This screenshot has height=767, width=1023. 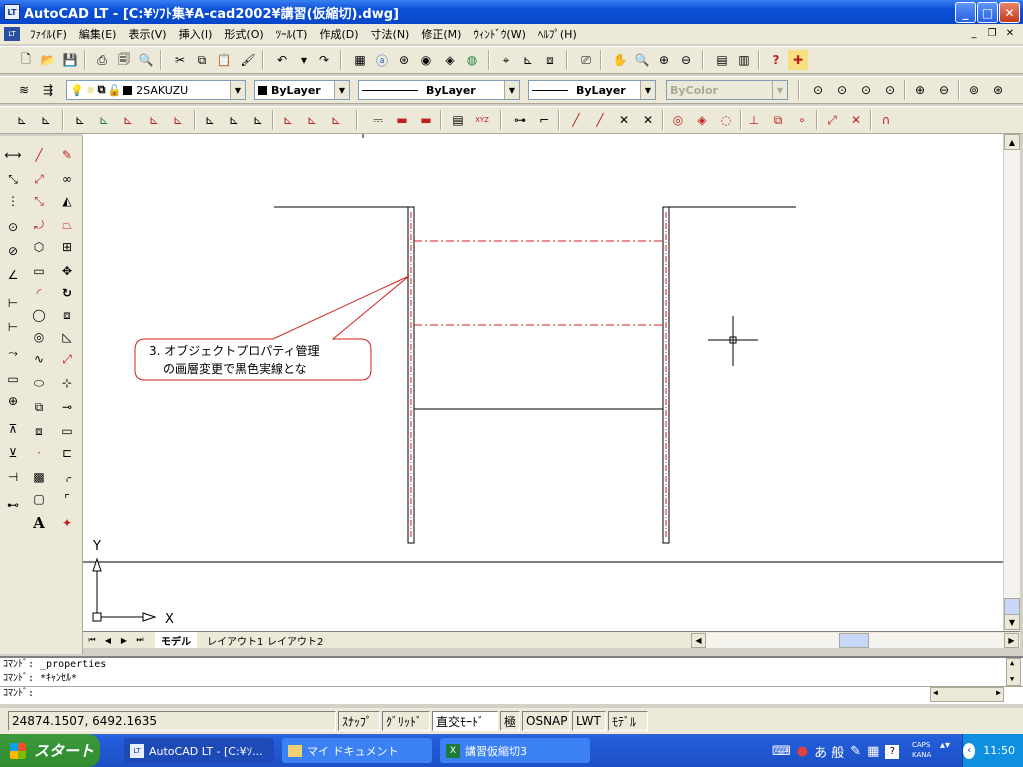 What do you see at coordinates (856, 120) in the screenshot?
I see `snap-none-icon: ✕` at bounding box center [856, 120].